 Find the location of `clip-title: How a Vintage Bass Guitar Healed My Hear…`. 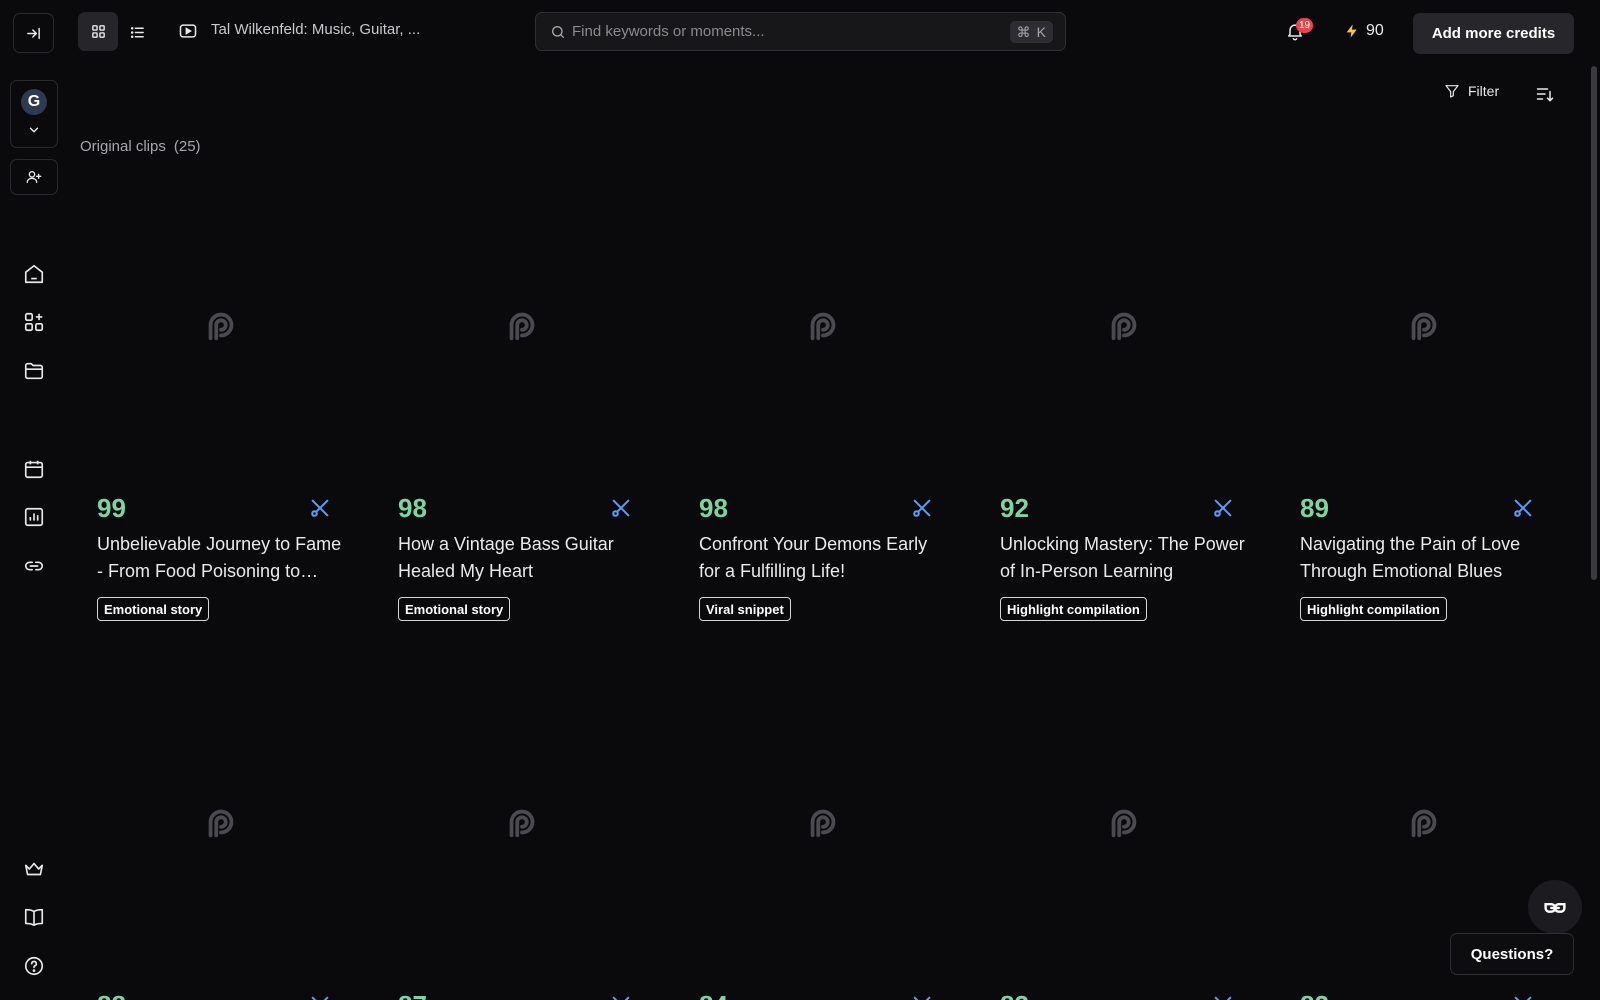

clip-title: How a Vintage Bass Guitar Healed My Hear… is located at coordinates (520, 558).